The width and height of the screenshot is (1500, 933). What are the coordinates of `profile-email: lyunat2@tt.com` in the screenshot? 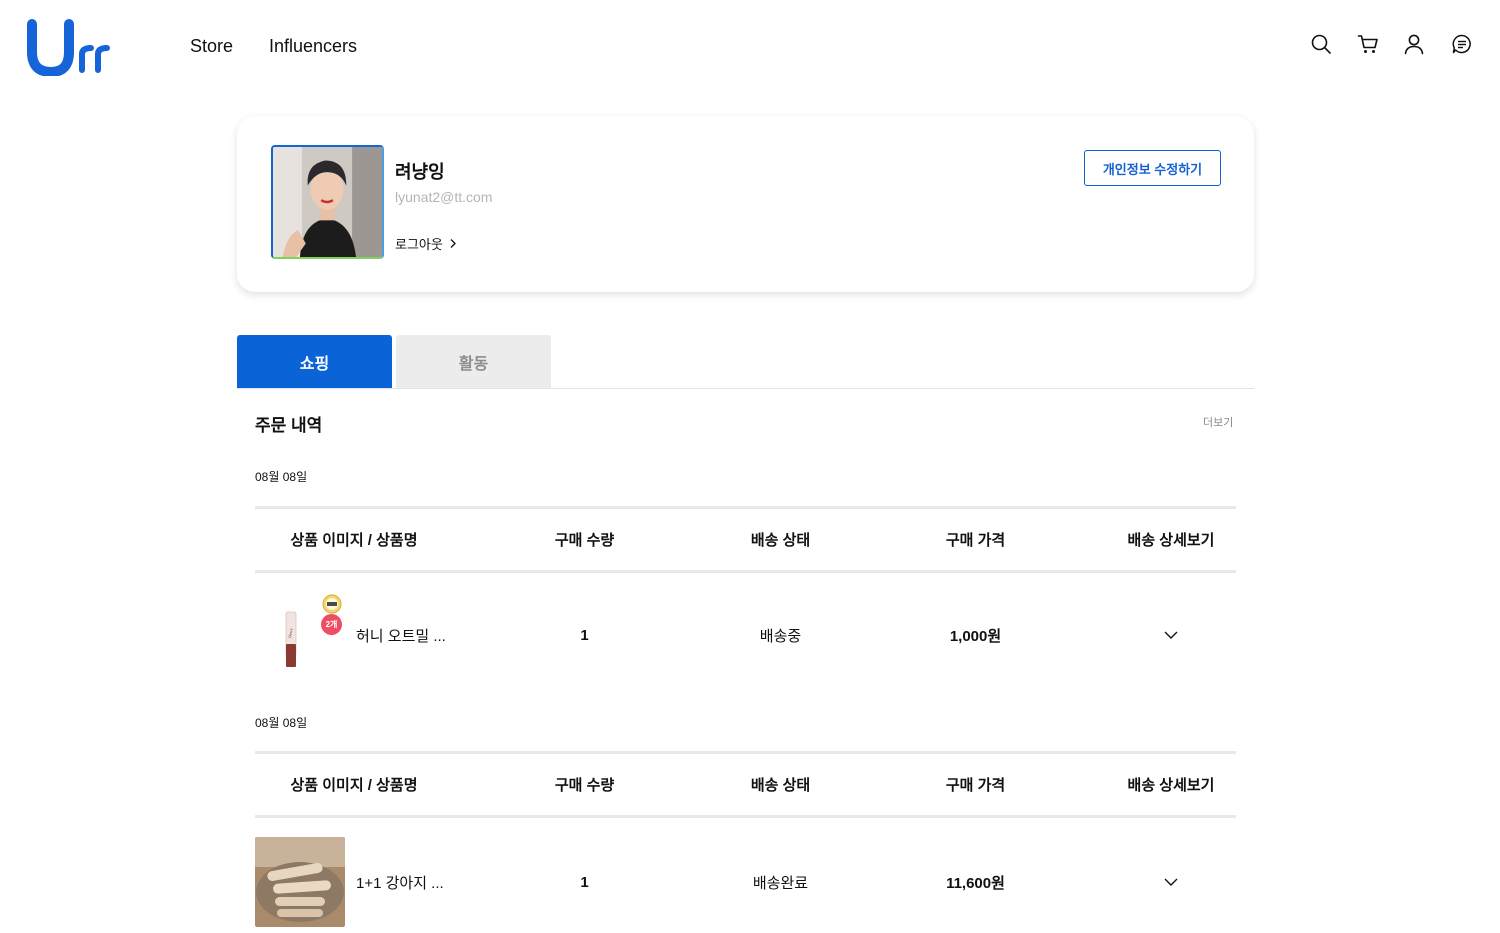 It's located at (444, 197).